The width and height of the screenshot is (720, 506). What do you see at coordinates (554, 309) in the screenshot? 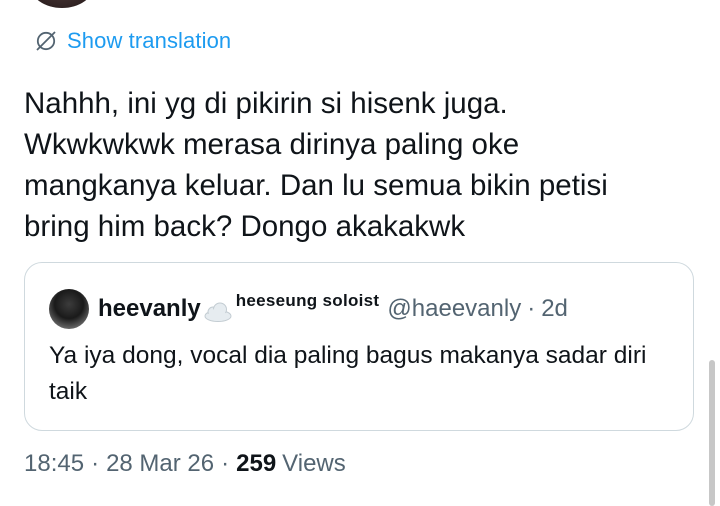
I see `quote-timestamp: 2d` at bounding box center [554, 309].